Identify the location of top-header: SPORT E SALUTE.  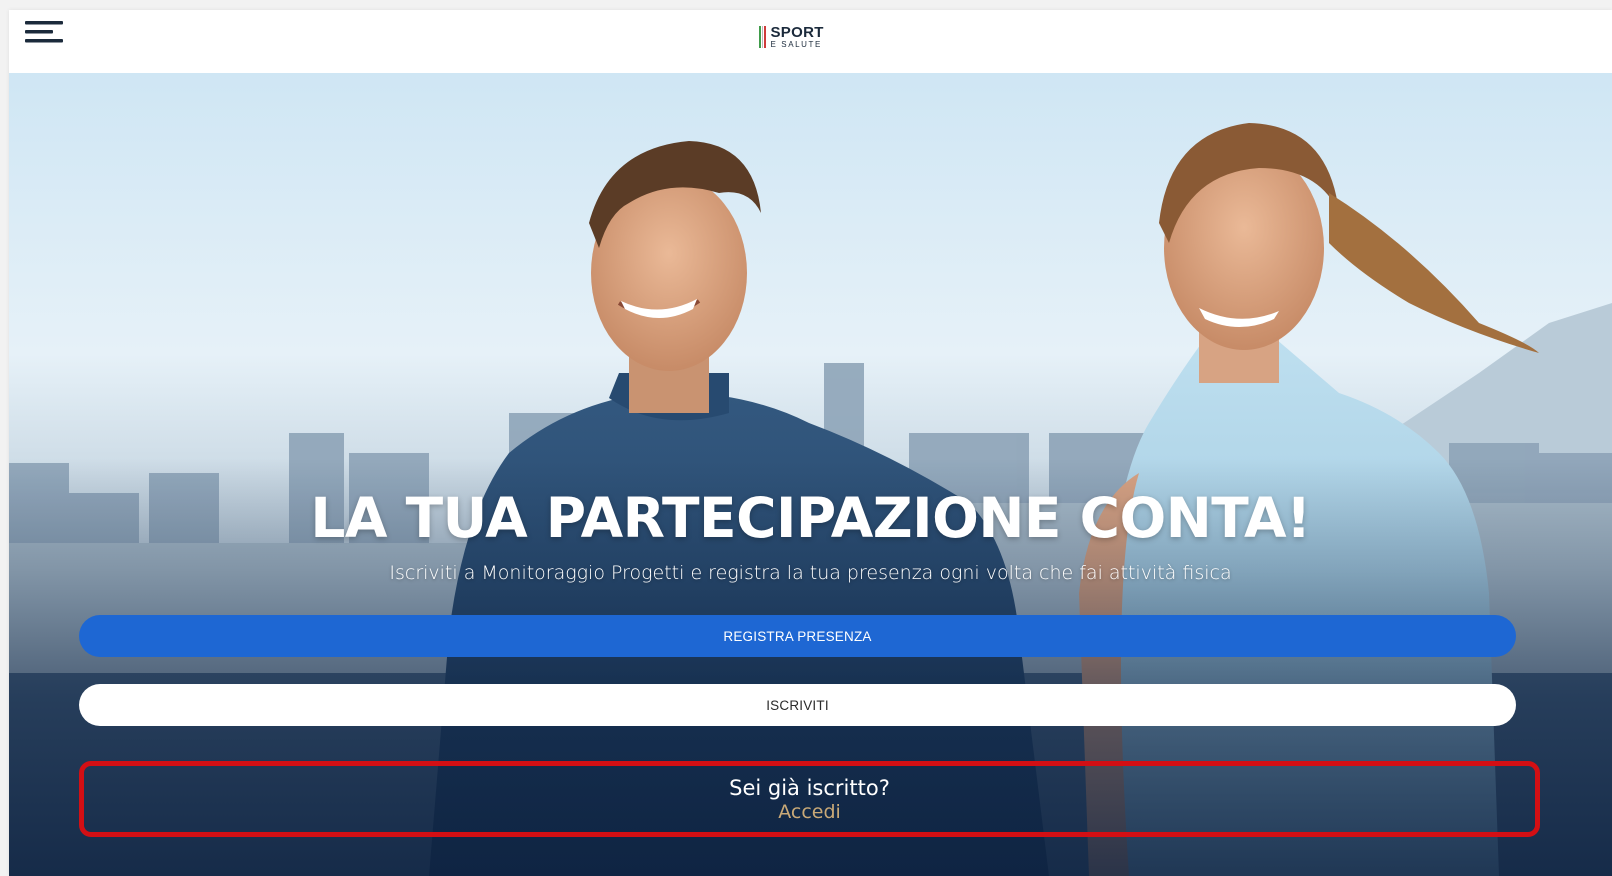
(810, 41).